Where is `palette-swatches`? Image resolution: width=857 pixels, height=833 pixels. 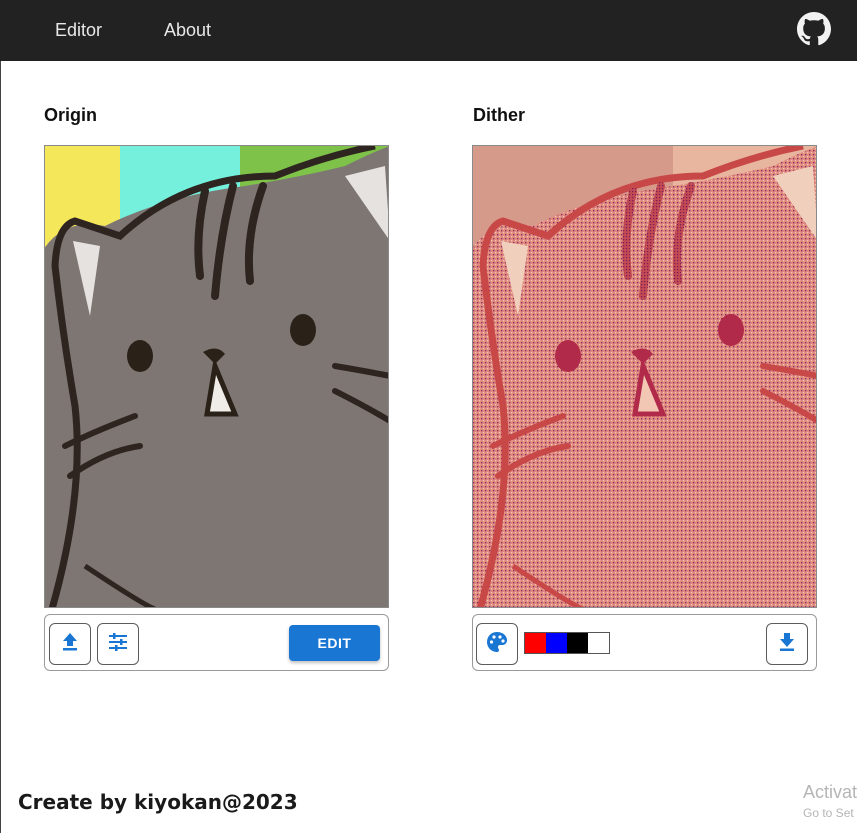 palette-swatches is located at coordinates (567, 643).